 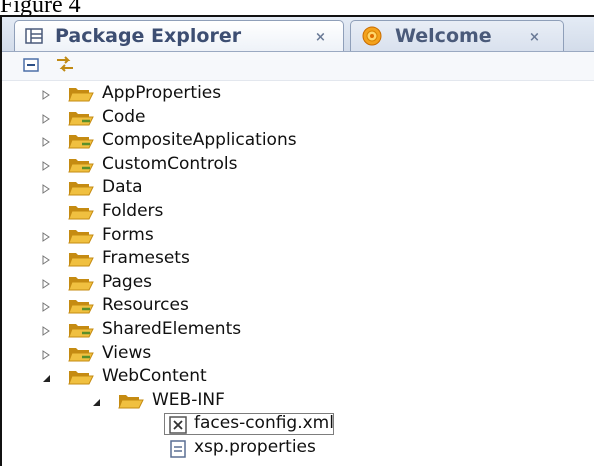 What do you see at coordinates (297, 306) in the screenshot?
I see `tree-item-resources: Resources` at bounding box center [297, 306].